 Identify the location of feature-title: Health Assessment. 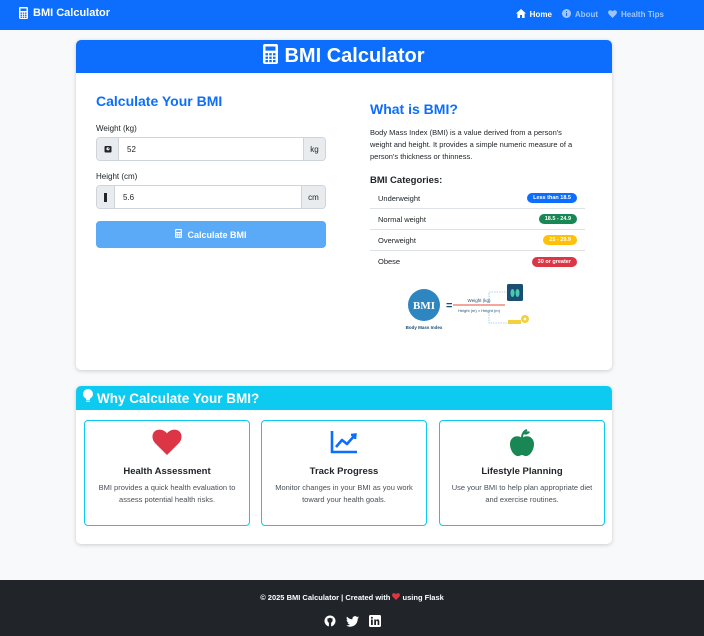
(167, 471).